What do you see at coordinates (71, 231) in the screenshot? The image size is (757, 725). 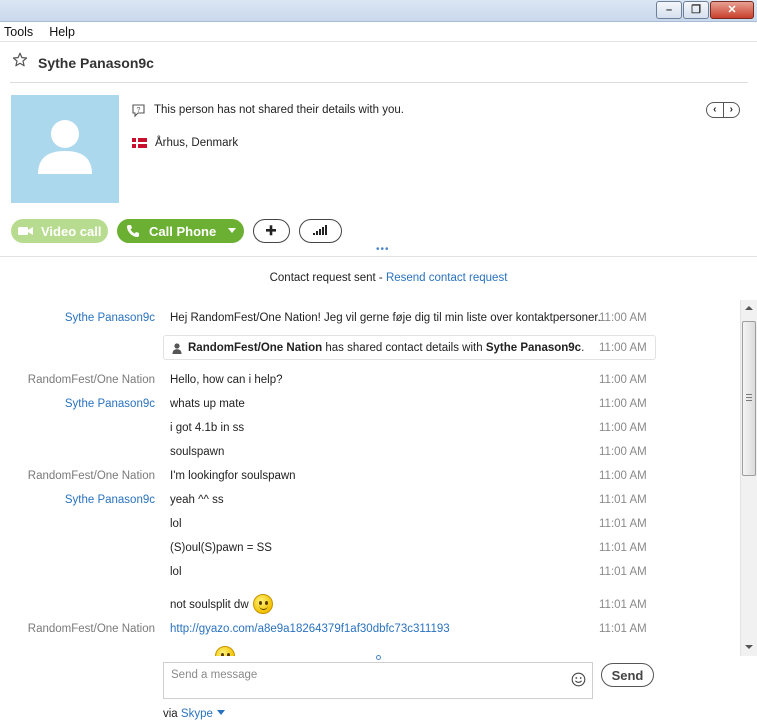 I see `video-call-label: Video call` at bounding box center [71, 231].